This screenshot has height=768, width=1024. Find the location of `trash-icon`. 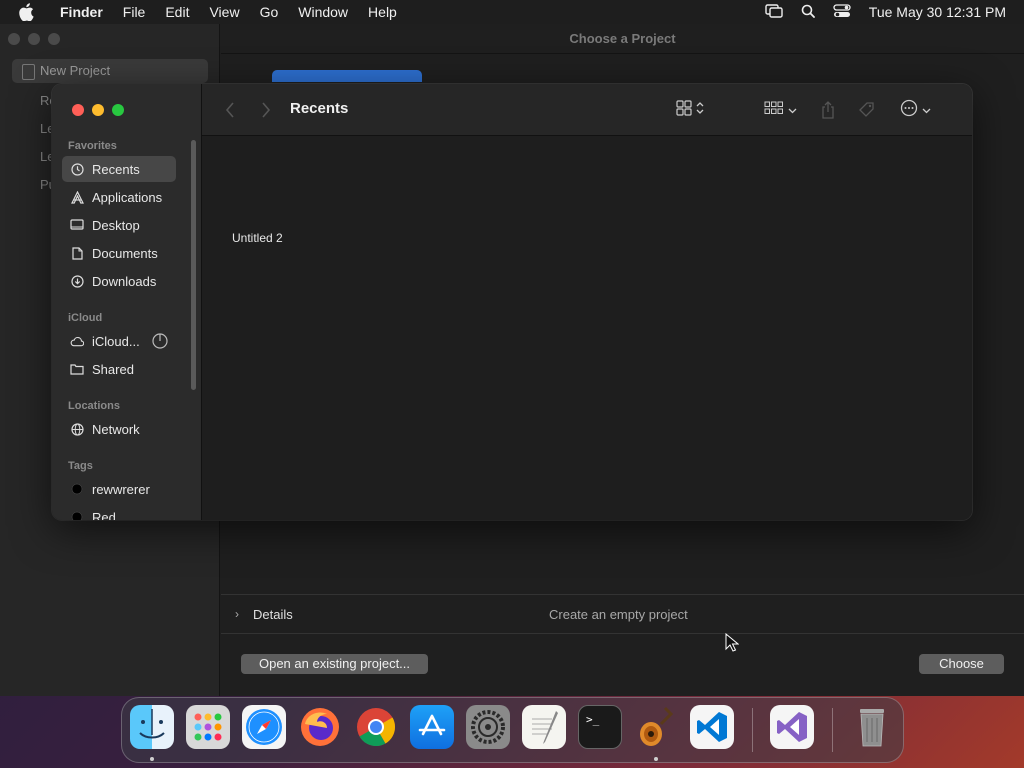

trash-icon is located at coordinates (872, 727).